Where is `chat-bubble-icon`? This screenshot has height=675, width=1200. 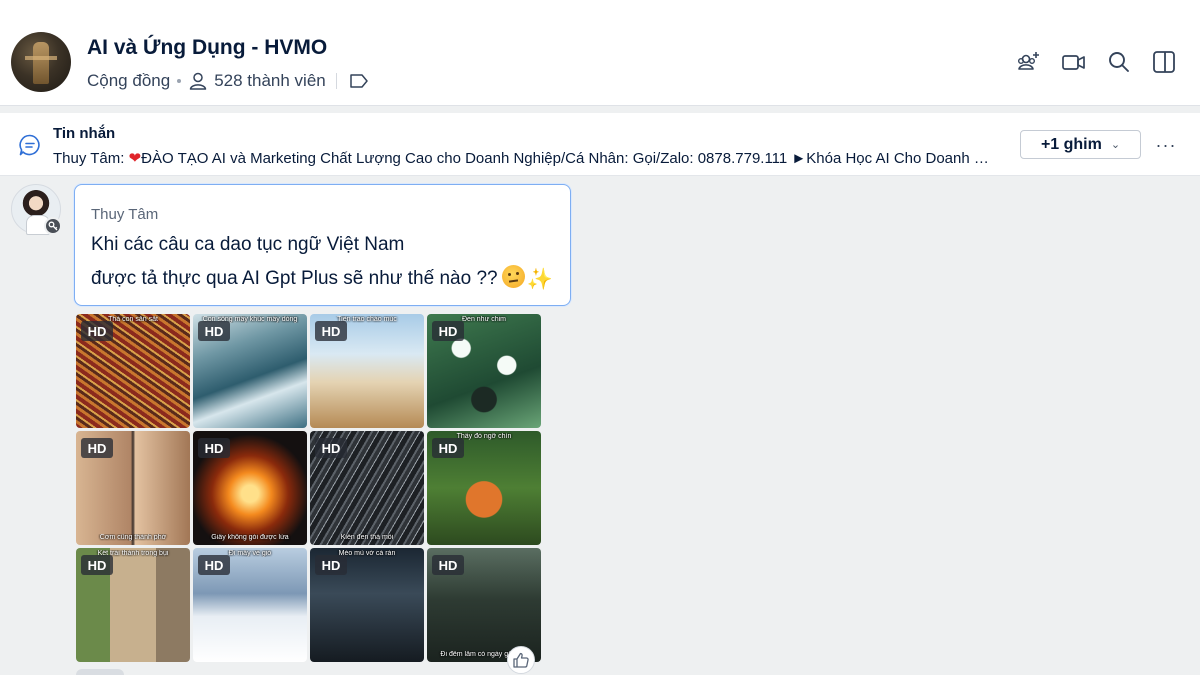
chat-bubble-icon is located at coordinates (29, 145).